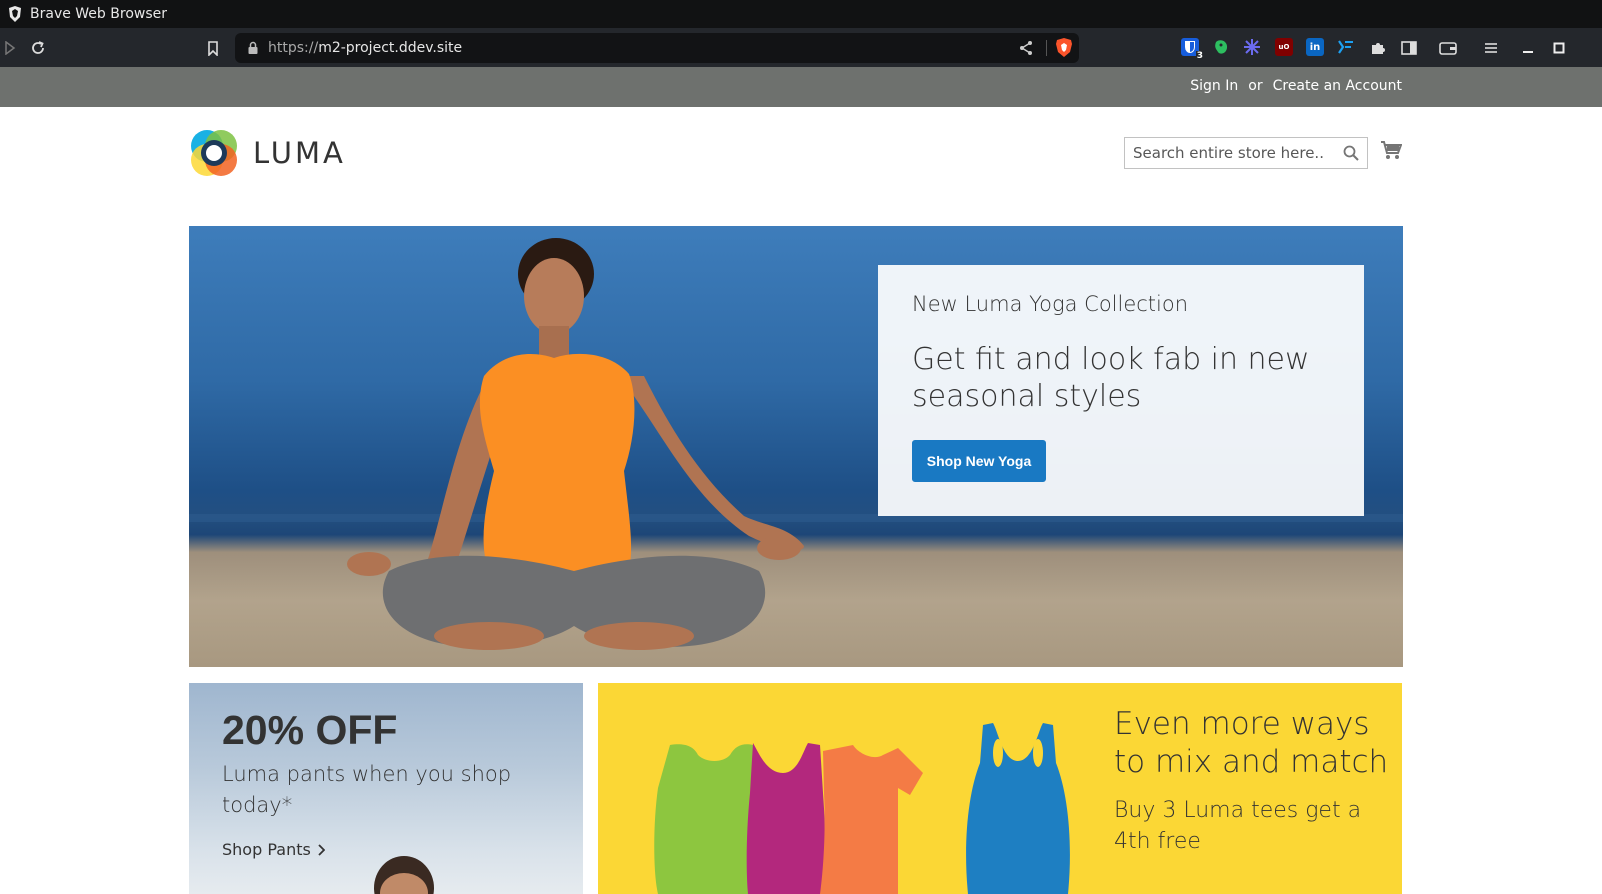 Image resolution: width=1602 pixels, height=894 pixels. Describe the element at coordinates (1238, 826) in the screenshot. I see `tees-subtitle: Buy 3 Luma tees get a 4th free` at that location.